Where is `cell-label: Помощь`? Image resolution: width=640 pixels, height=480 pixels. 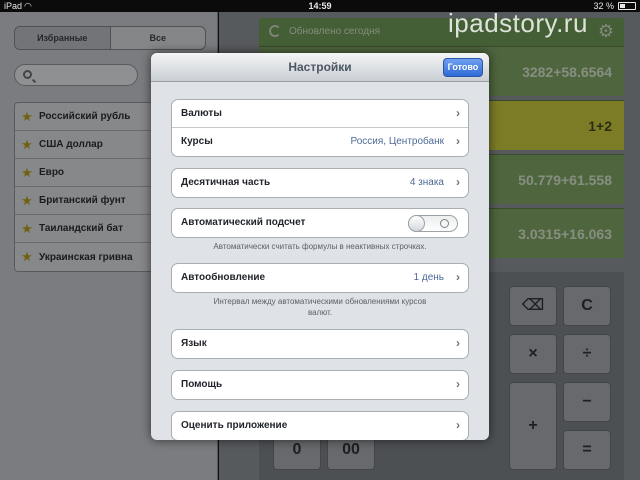 cell-label: Помощь is located at coordinates (202, 384).